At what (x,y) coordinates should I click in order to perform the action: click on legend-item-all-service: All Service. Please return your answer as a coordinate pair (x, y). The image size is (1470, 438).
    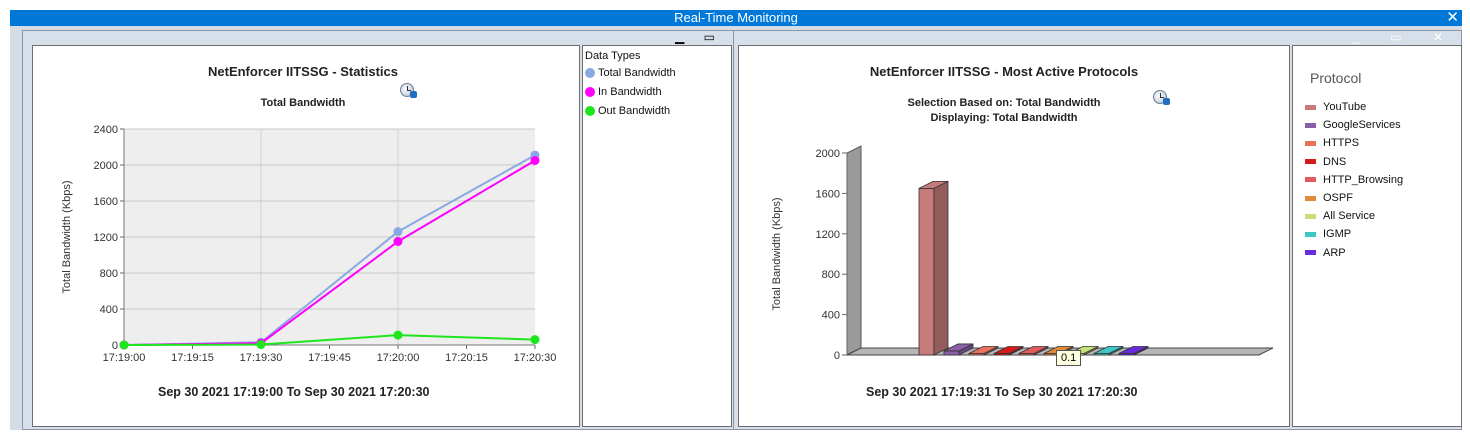
    Looking at the image, I should click on (1340, 216).